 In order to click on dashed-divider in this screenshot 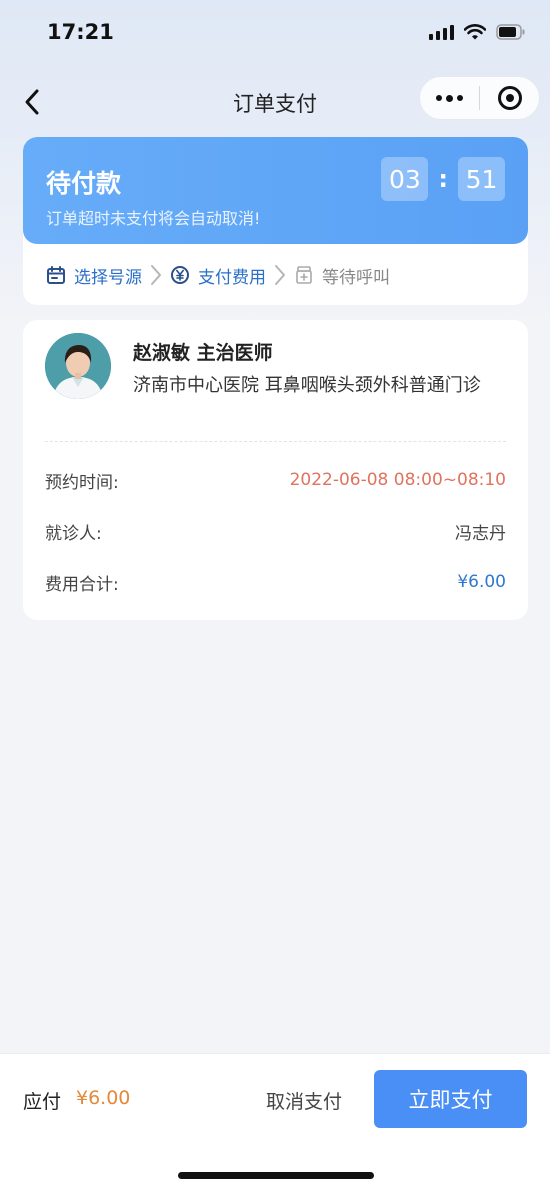, I will do `click(275, 441)`.